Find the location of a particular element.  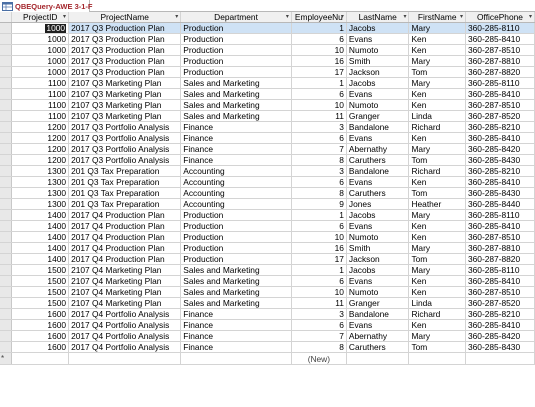

cell-lastname: Smith is located at coordinates (378, 61).